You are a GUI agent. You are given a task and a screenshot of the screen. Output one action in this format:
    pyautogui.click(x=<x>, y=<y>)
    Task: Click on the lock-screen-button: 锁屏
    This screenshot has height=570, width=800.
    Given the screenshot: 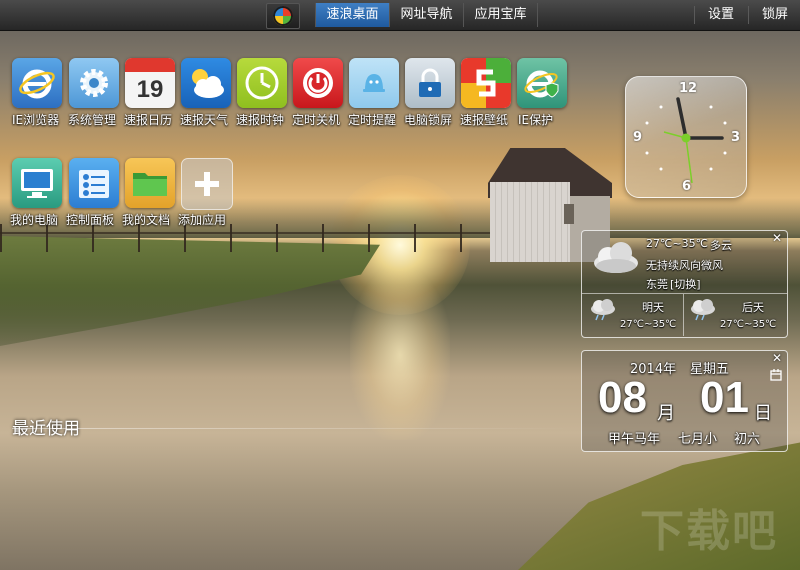 What is the action you would take?
    pyautogui.click(x=775, y=15)
    